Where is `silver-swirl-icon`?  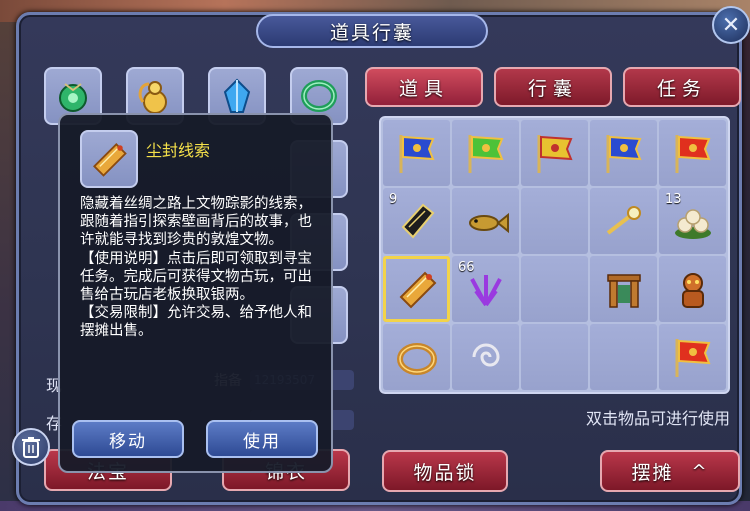
silver-swirl-icon is located at coordinates (486, 355).